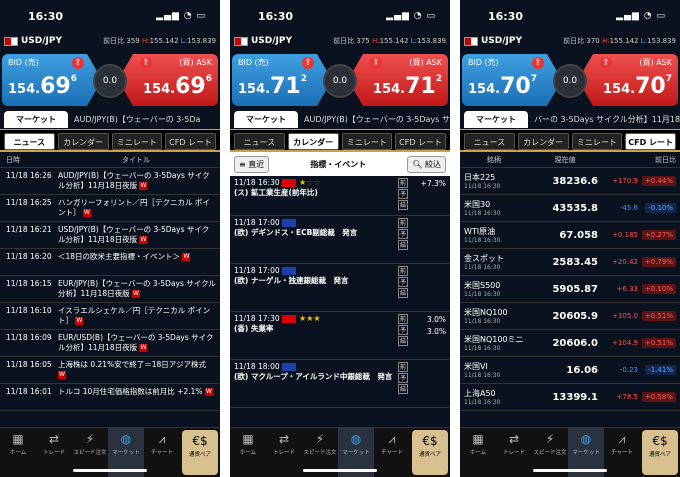 The image size is (680, 477). I want to click on market-row: 上海A50 11/18 16:30 13399.1 +78.5 +0.58%, so click(570, 397).